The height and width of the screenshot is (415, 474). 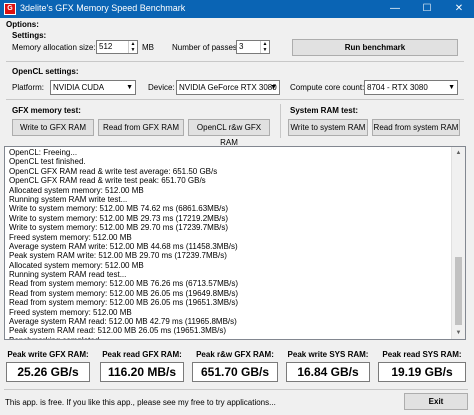 I want to click on platform-select: NVIDIA CUDA ▼, so click(x=93, y=87).